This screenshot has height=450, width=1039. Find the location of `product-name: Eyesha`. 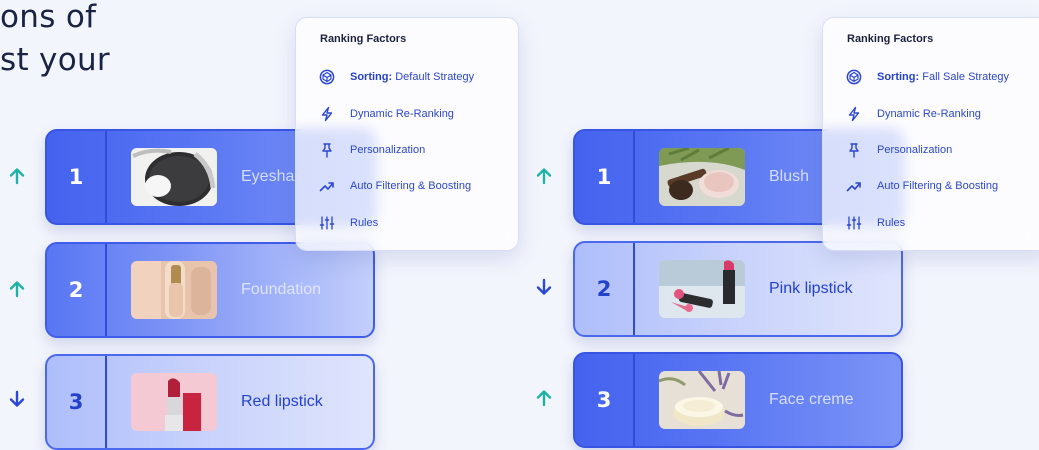

product-name: Eyesha is located at coordinates (268, 176).